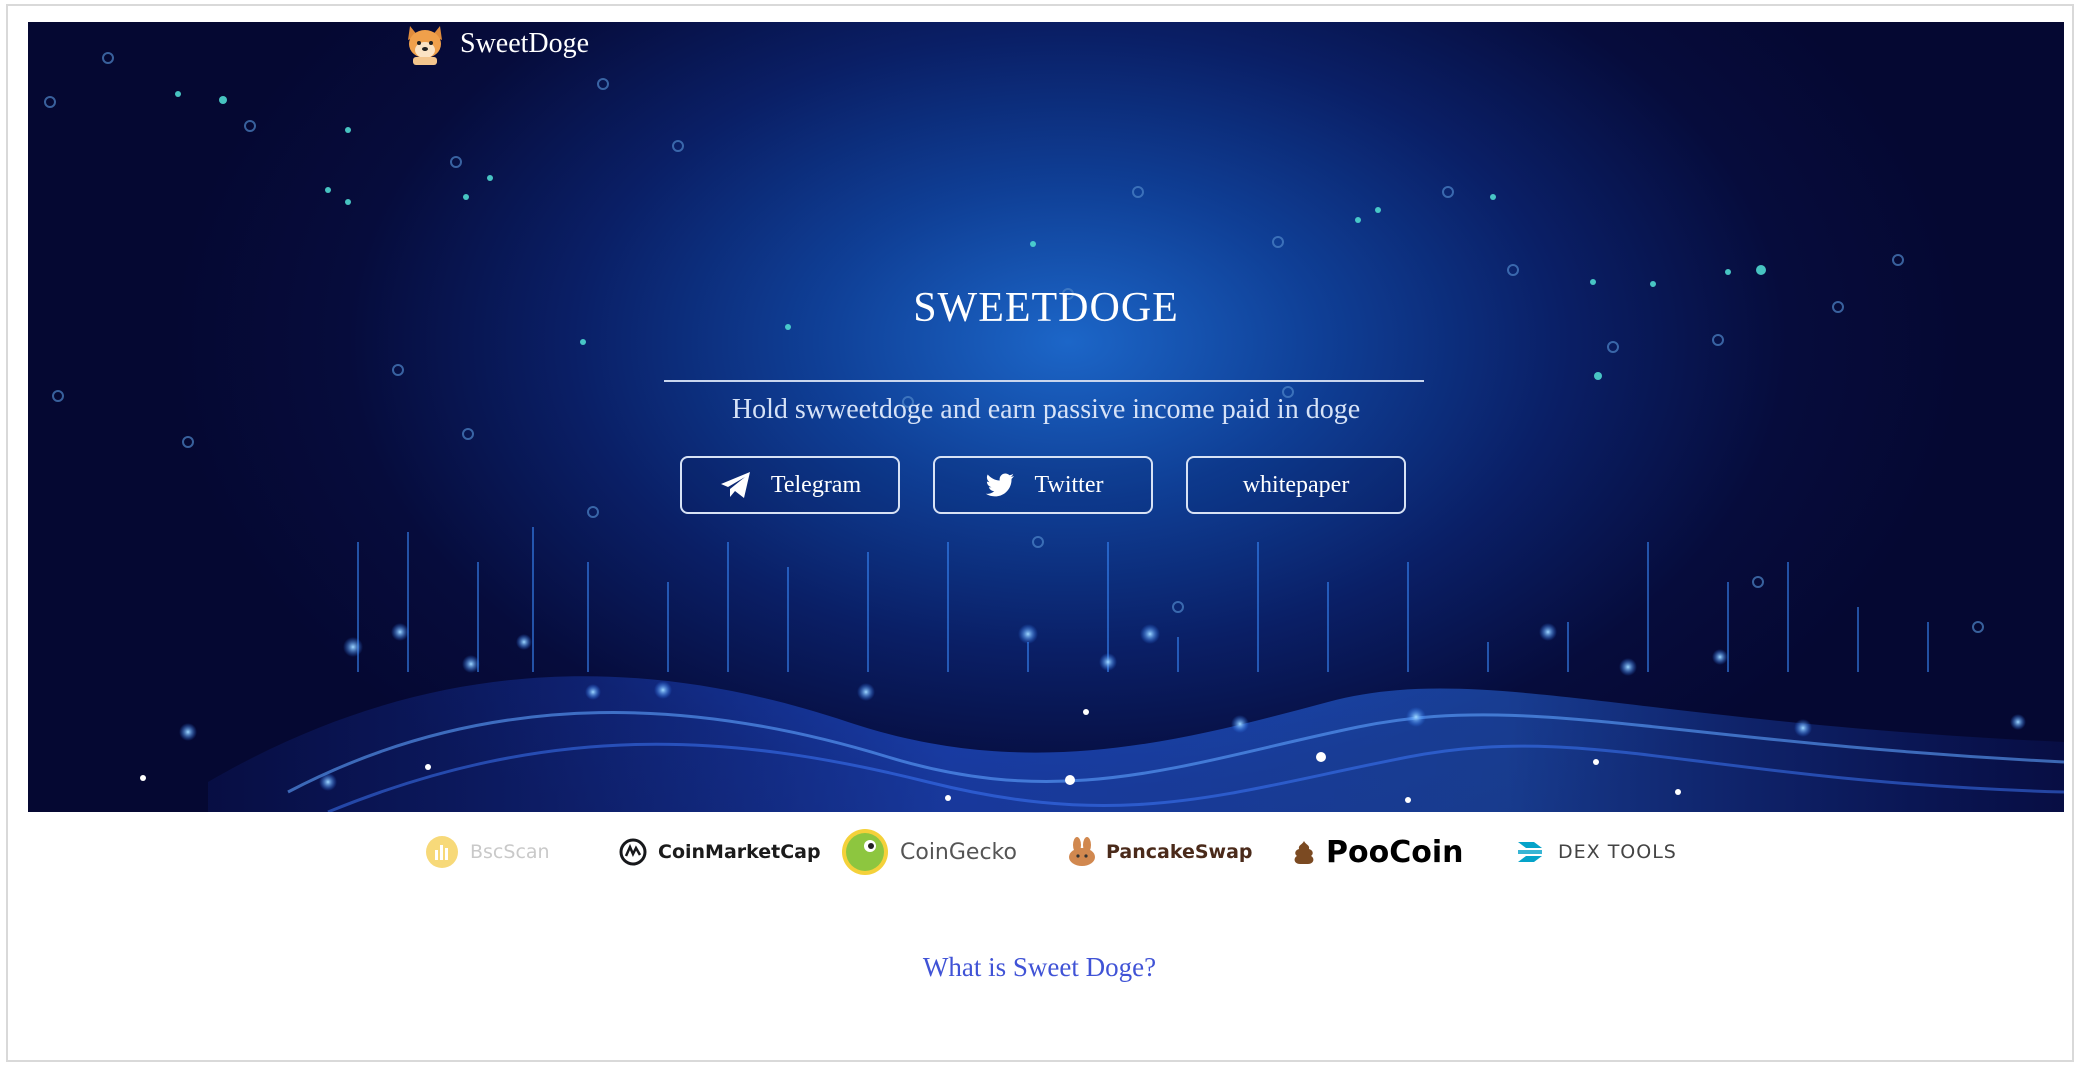 Image resolution: width=2079 pixels, height=1065 pixels. I want to click on dextools-icon, so click(1530, 852).